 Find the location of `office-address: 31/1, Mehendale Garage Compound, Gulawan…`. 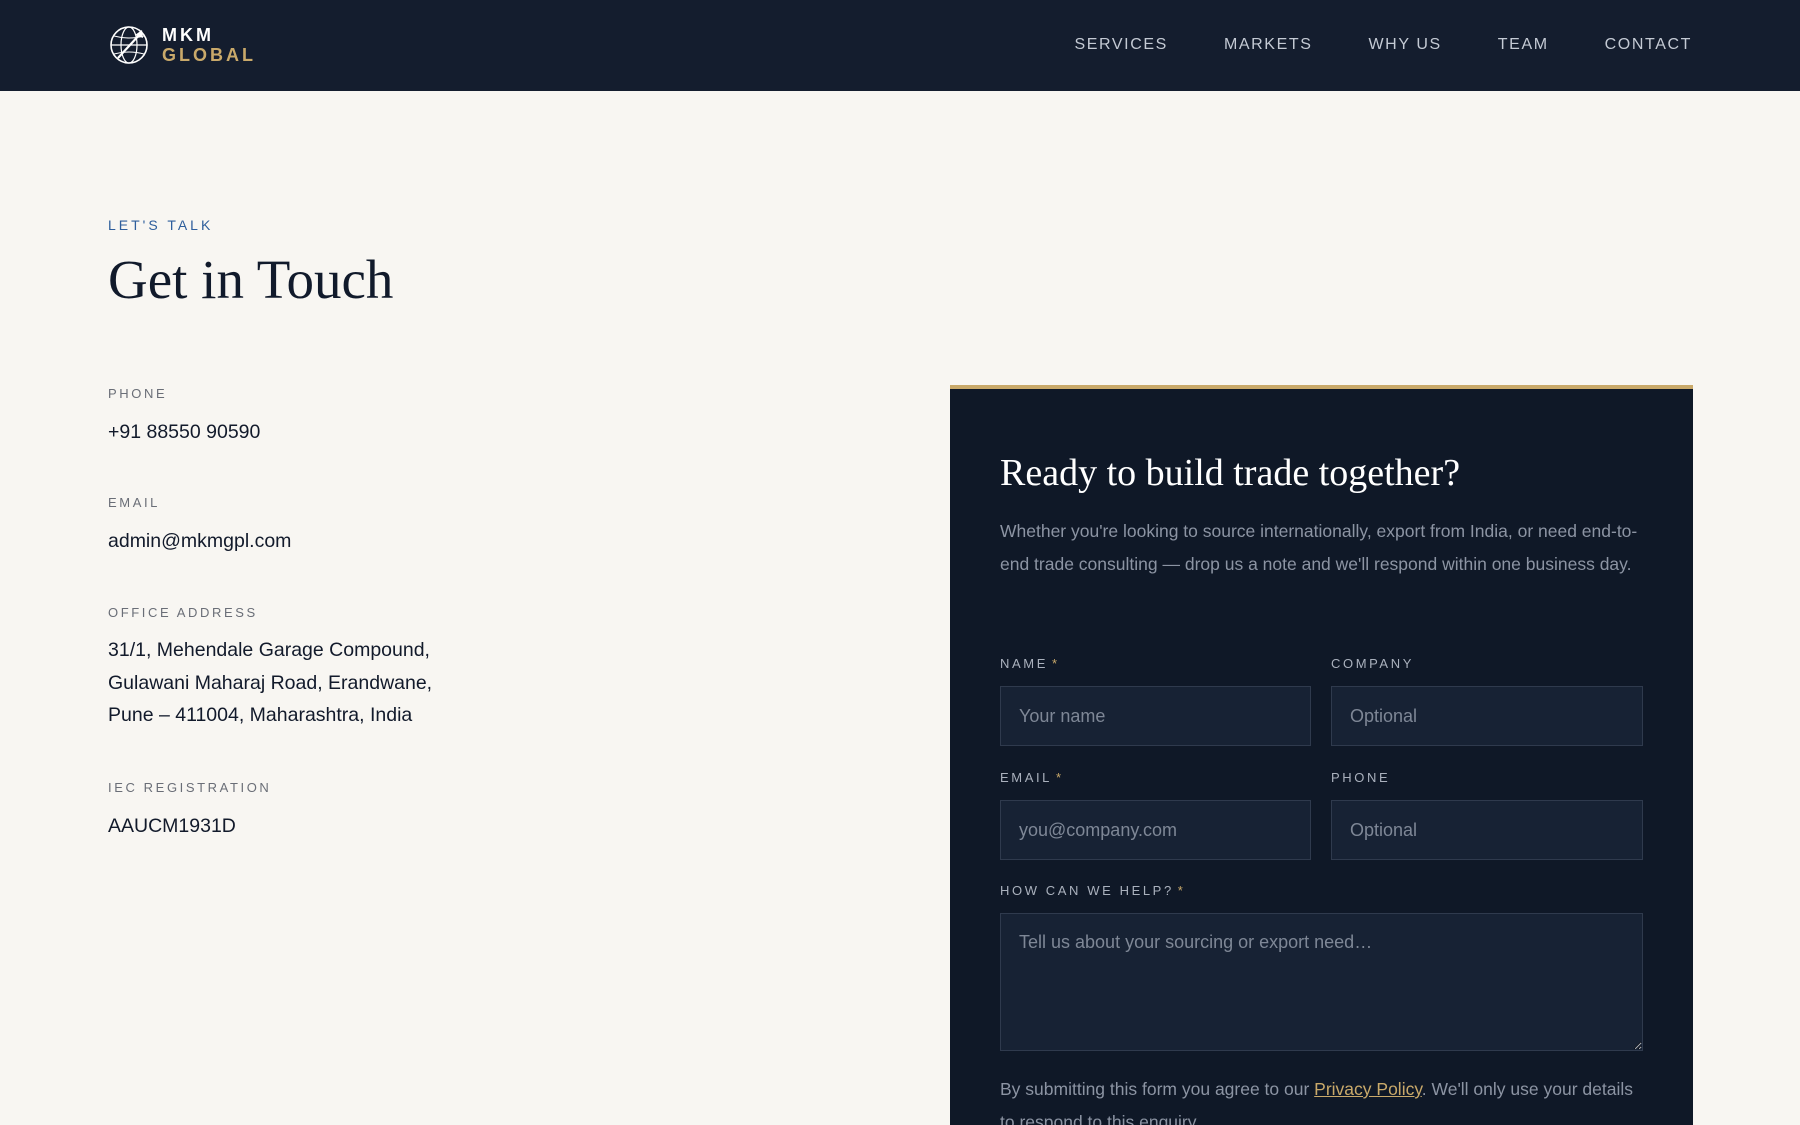

office-address: 31/1, Mehendale Garage Compound, Gulawan… is located at coordinates (270, 683).